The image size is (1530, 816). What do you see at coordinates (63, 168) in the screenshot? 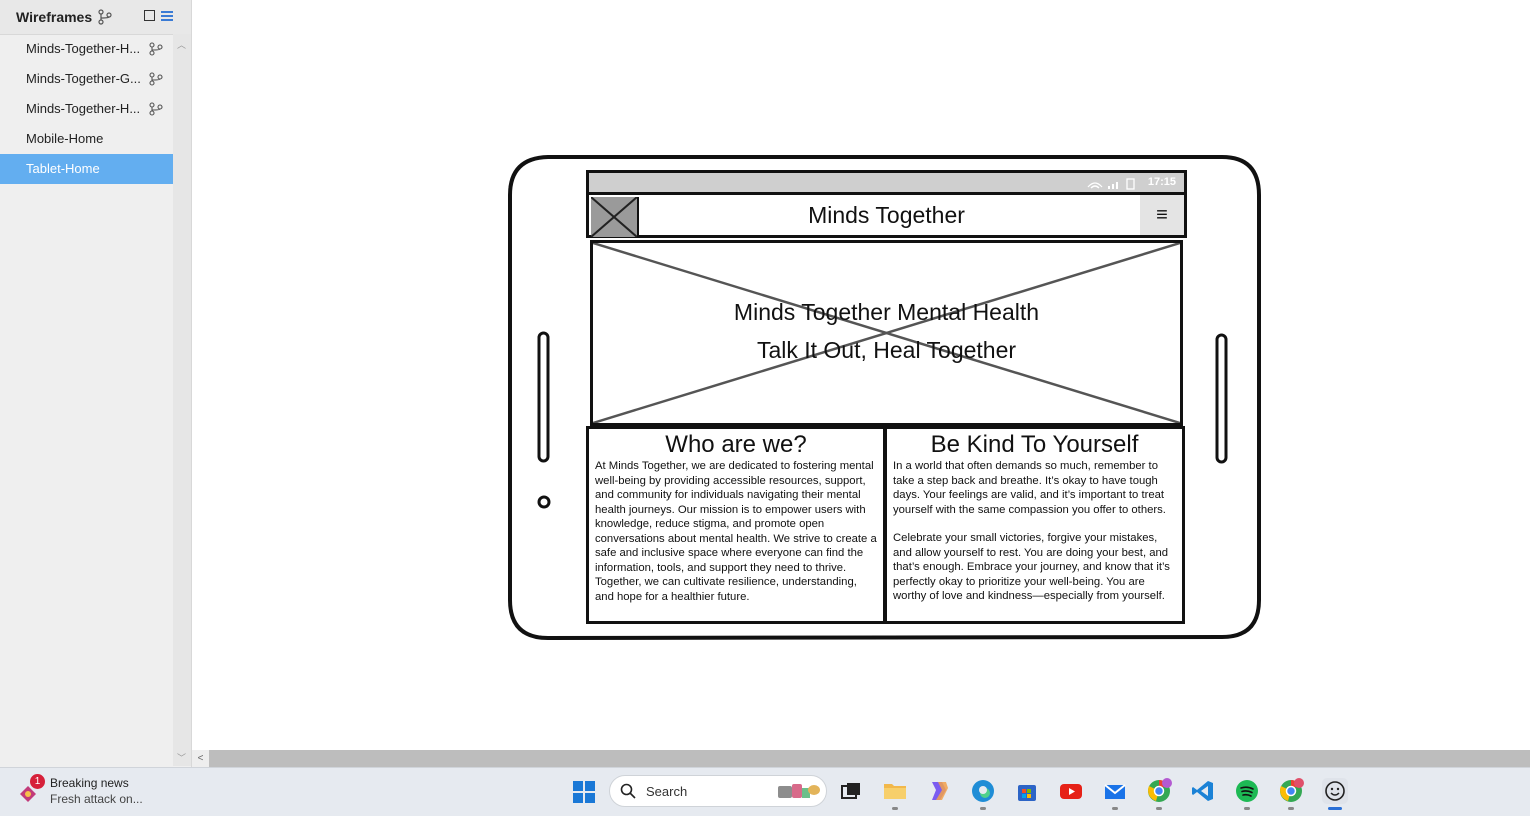
I see `page-label: Tablet-Home` at bounding box center [63, 168].